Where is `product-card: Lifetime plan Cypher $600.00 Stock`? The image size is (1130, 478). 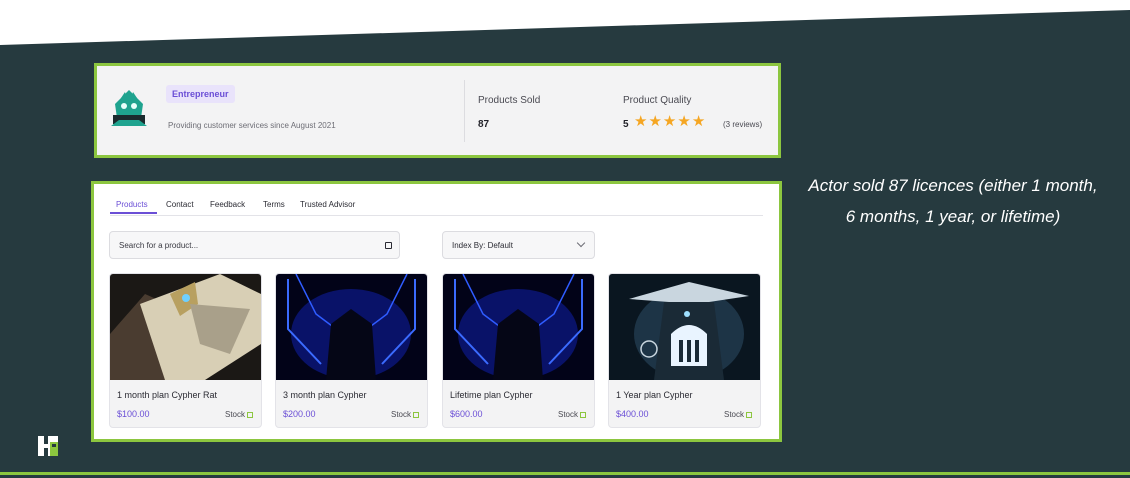 product-card: Lifetime plan Cypher $600.00 Stock is located at coordinates (518, 350).